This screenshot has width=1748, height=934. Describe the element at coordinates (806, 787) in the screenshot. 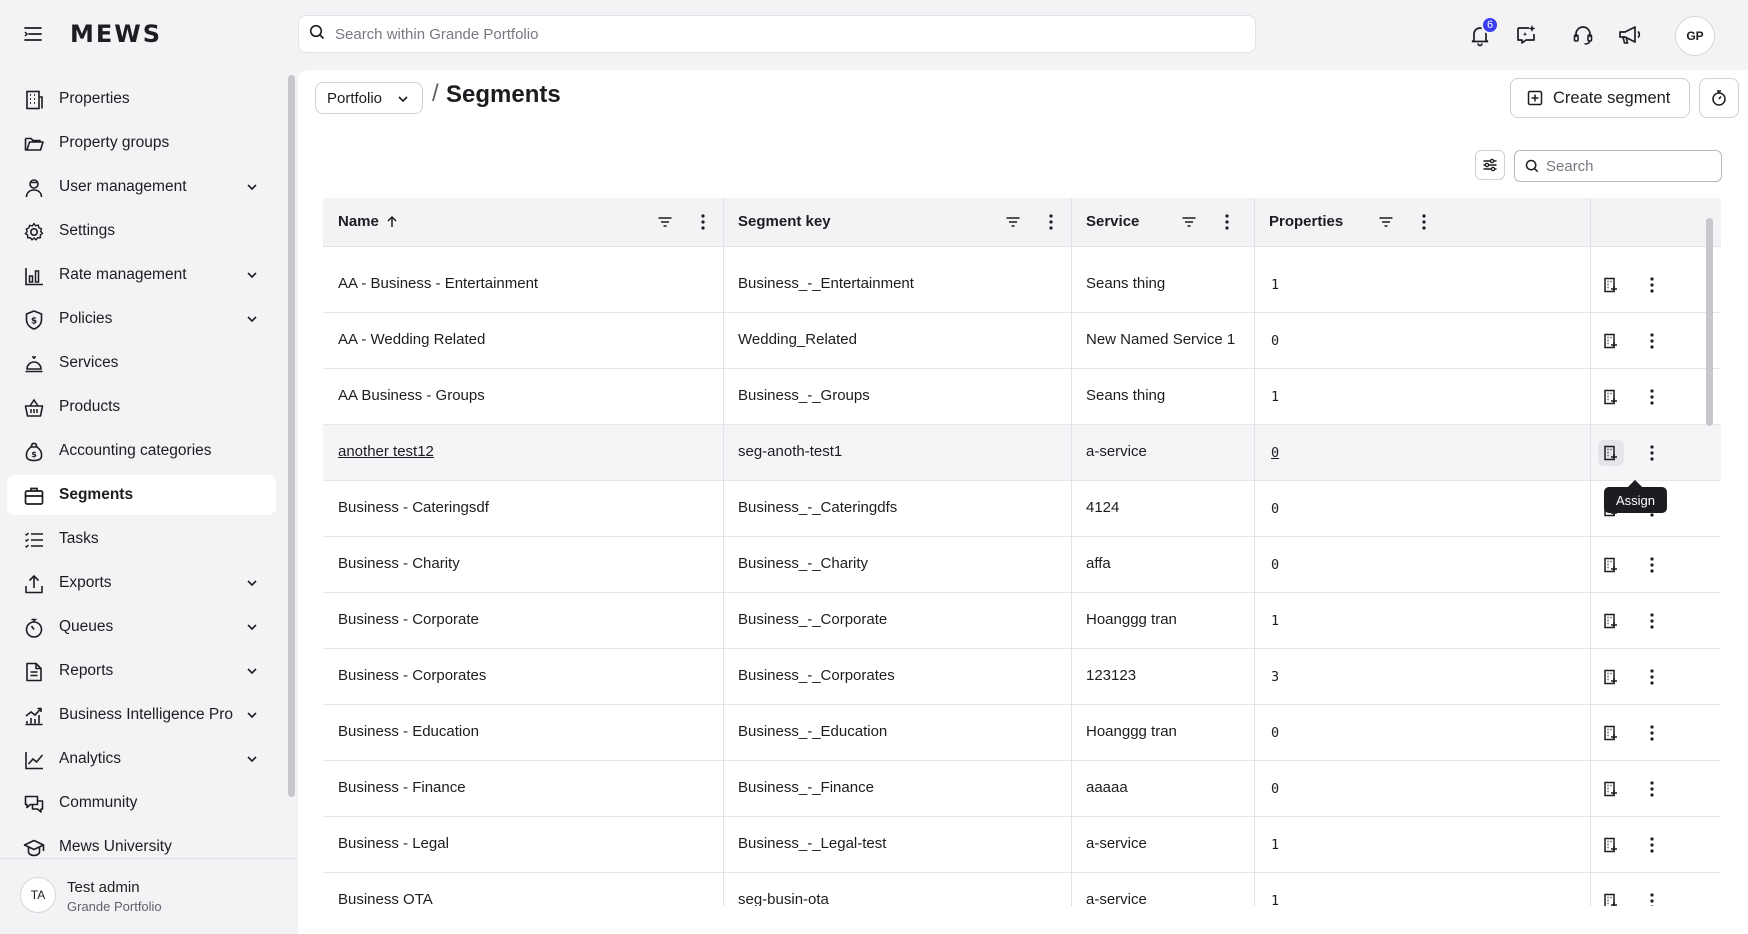

I see `segment-key: Business_-_Finance` at that location.